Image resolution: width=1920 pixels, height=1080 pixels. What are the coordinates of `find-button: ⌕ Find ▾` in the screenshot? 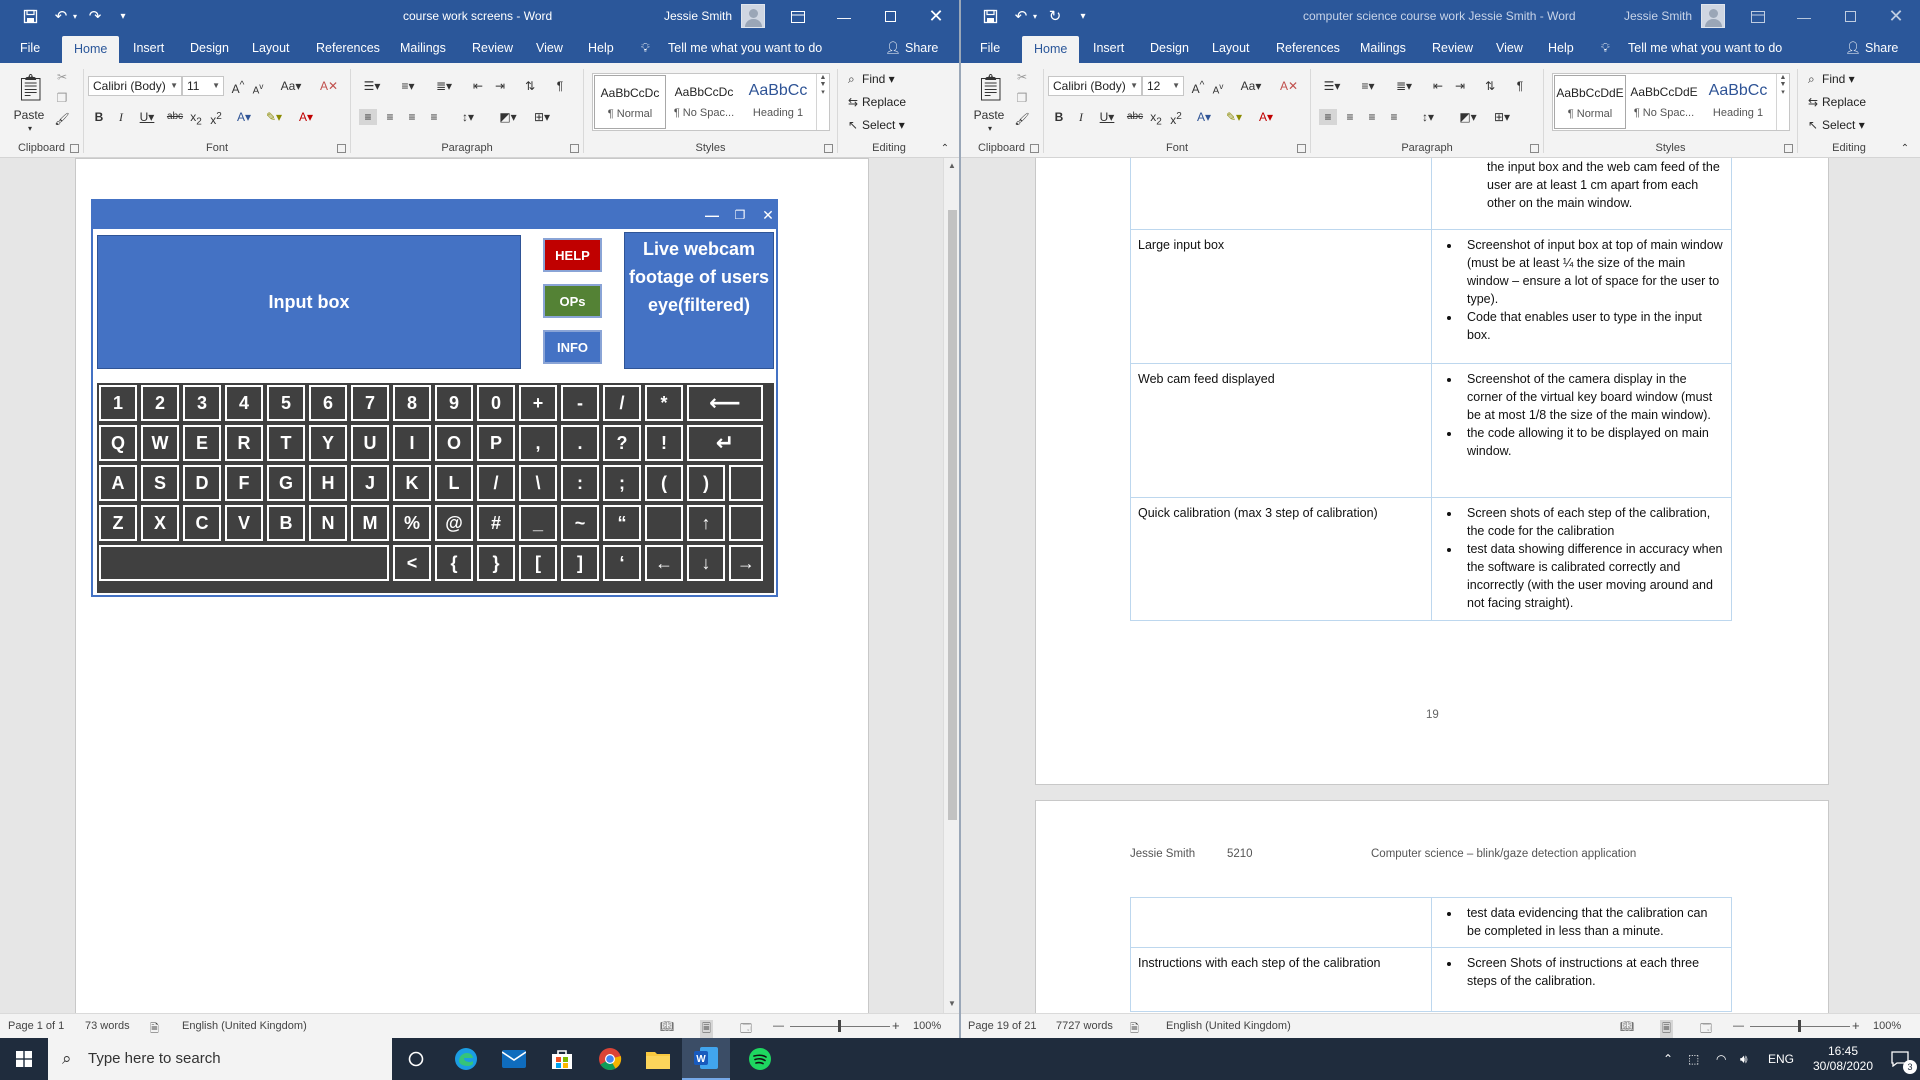 It's located at (1831, 79).